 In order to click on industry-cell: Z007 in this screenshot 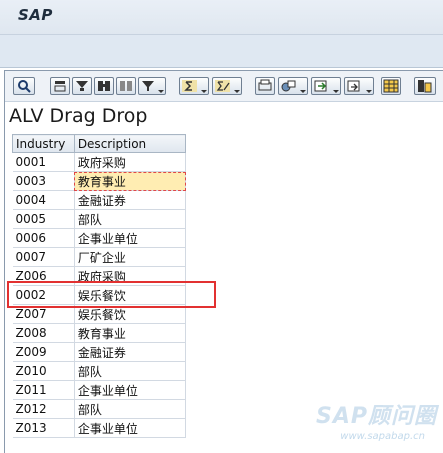, I will do `click(43, 314)`.